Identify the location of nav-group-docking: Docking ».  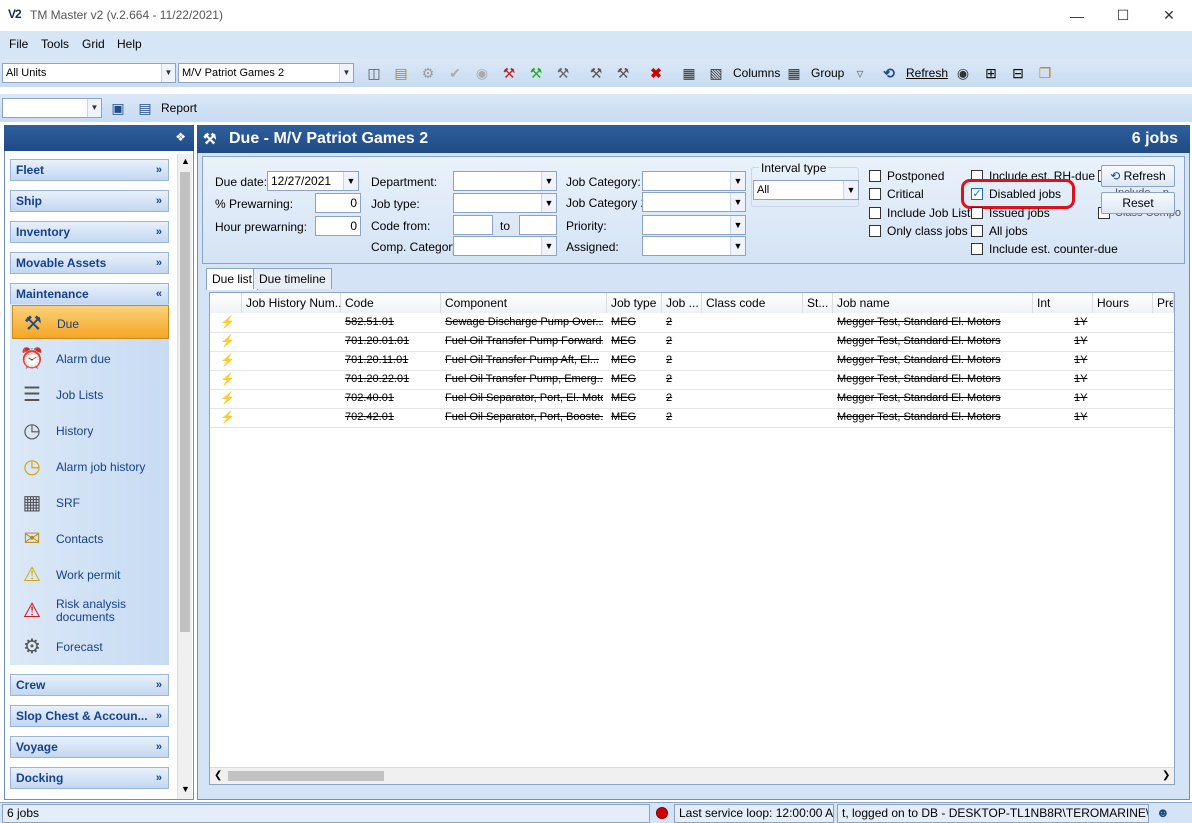
(89, 778).